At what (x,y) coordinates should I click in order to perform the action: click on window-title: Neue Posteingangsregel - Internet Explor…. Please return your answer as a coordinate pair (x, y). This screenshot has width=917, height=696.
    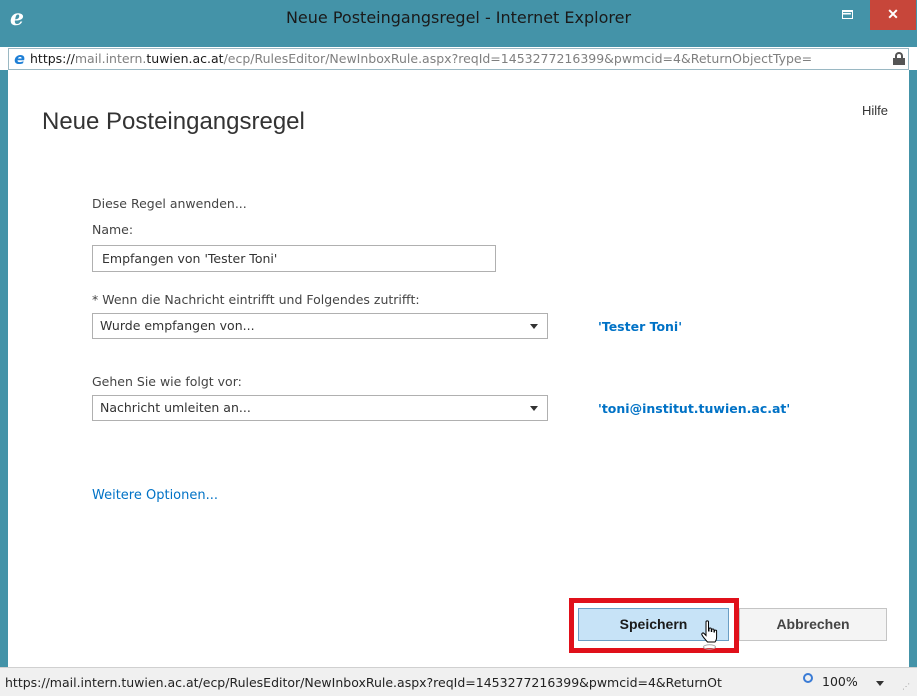
    Looking at the image, I should click on (458, 17).